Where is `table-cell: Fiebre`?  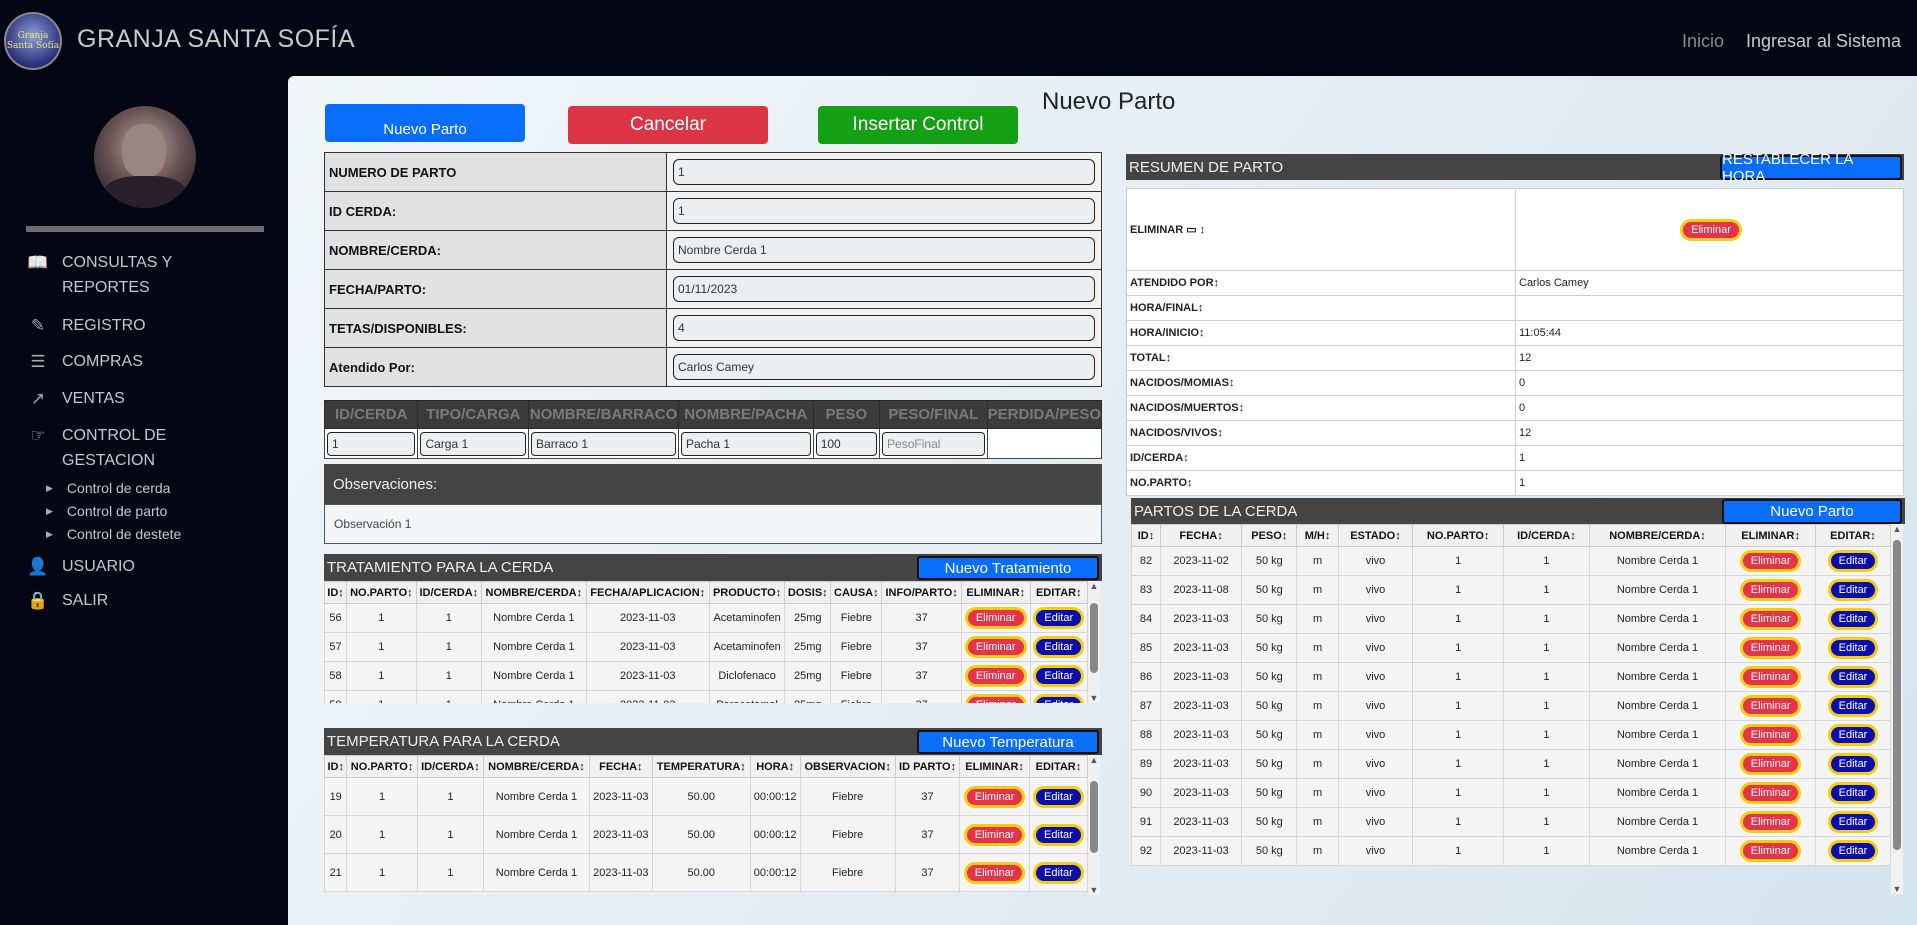 table-cell: Fiebre is located at coordinates (847, 834).